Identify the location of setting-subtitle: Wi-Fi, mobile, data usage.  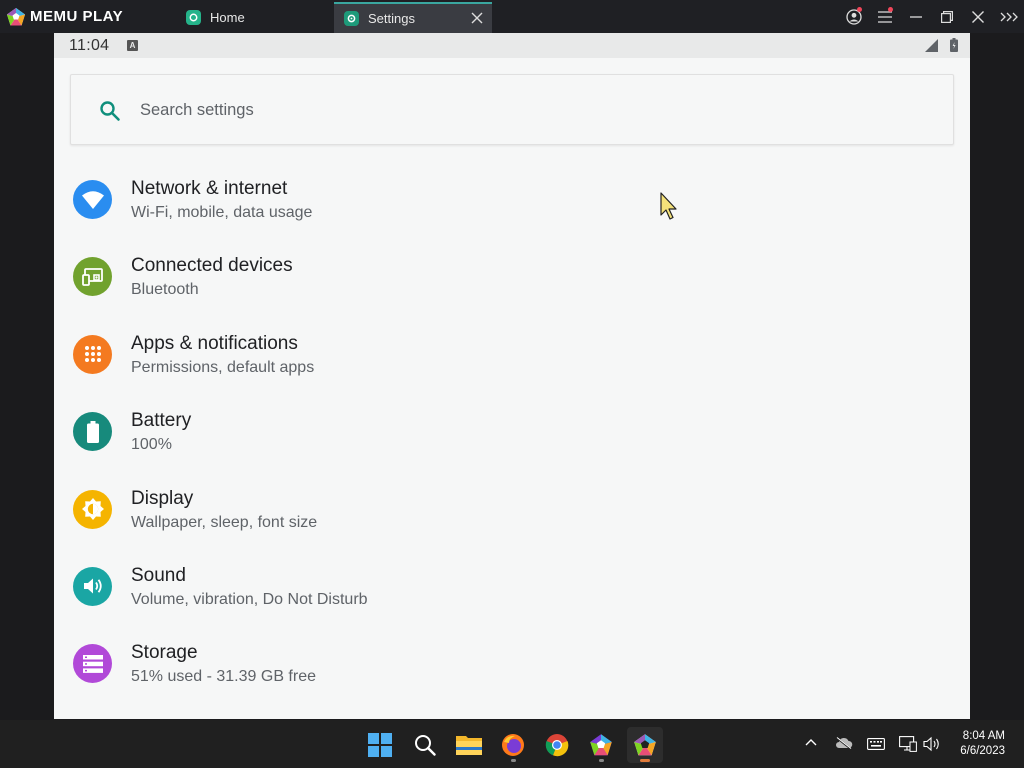
(222, 212).